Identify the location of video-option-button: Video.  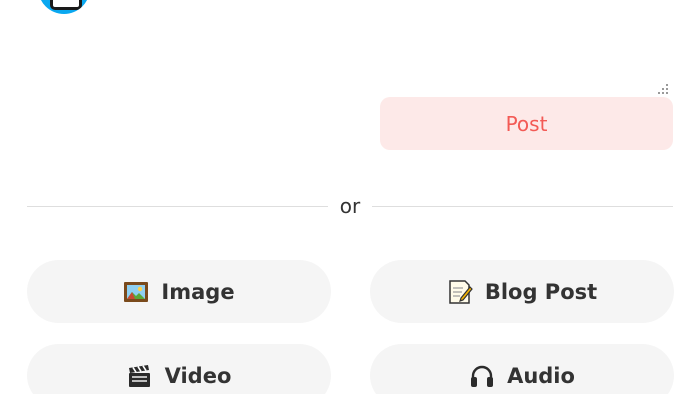
(179, 369).